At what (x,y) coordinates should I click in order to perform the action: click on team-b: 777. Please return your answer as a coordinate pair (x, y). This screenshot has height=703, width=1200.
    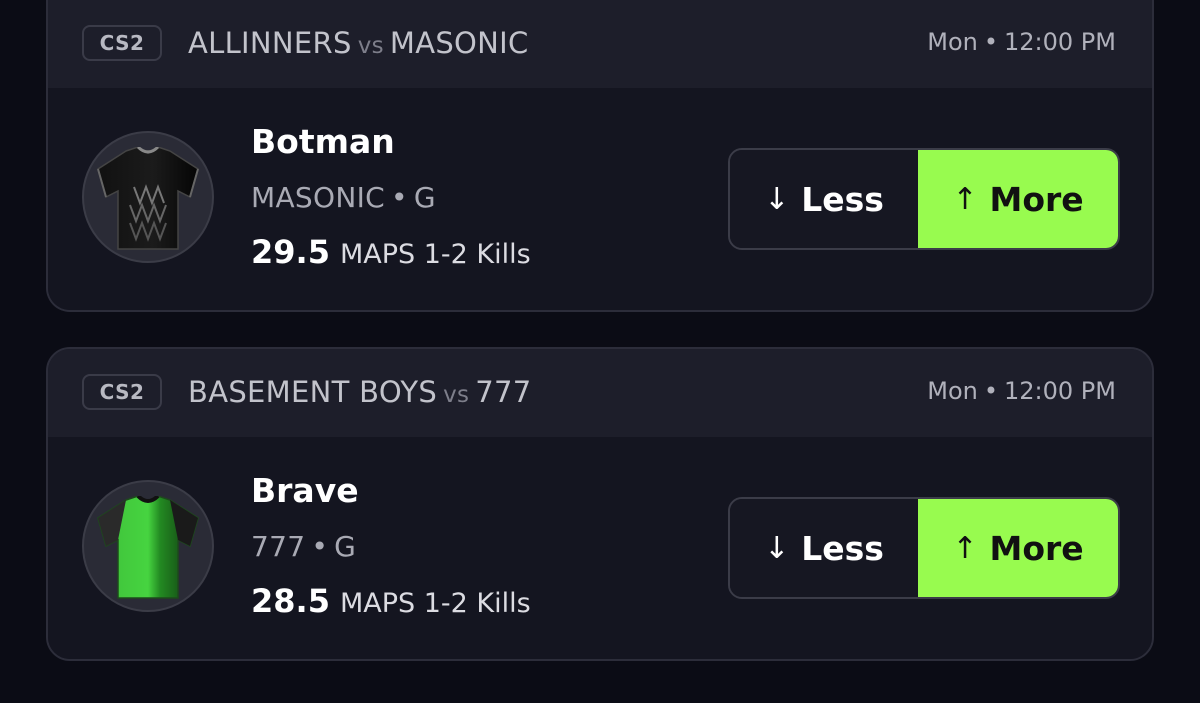
    Looking at the image, I should click on (503, 392).